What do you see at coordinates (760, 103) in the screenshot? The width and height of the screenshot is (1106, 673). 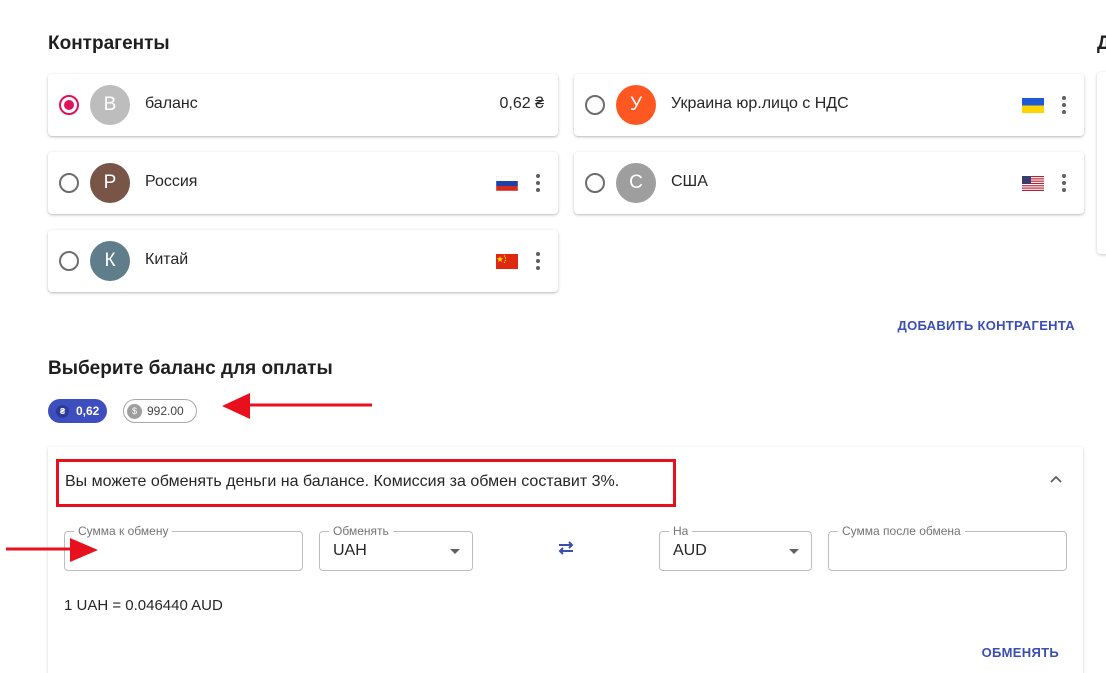 I see `counterparty-name: Украина юр.лицо с НДС` at bounding box center [760, 103].